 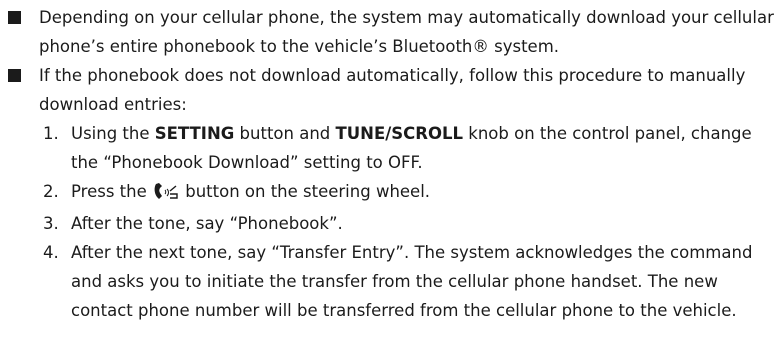 I want to click on setting-button-label: SETTING, so click(x=194, y=133).